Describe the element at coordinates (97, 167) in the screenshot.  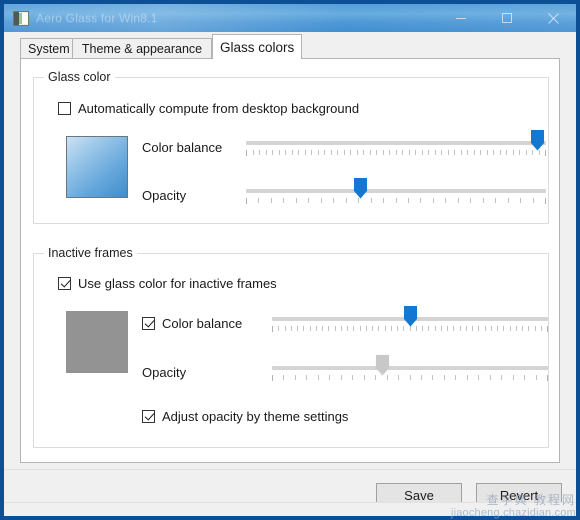
I see `glass-color-swatch` at that location.